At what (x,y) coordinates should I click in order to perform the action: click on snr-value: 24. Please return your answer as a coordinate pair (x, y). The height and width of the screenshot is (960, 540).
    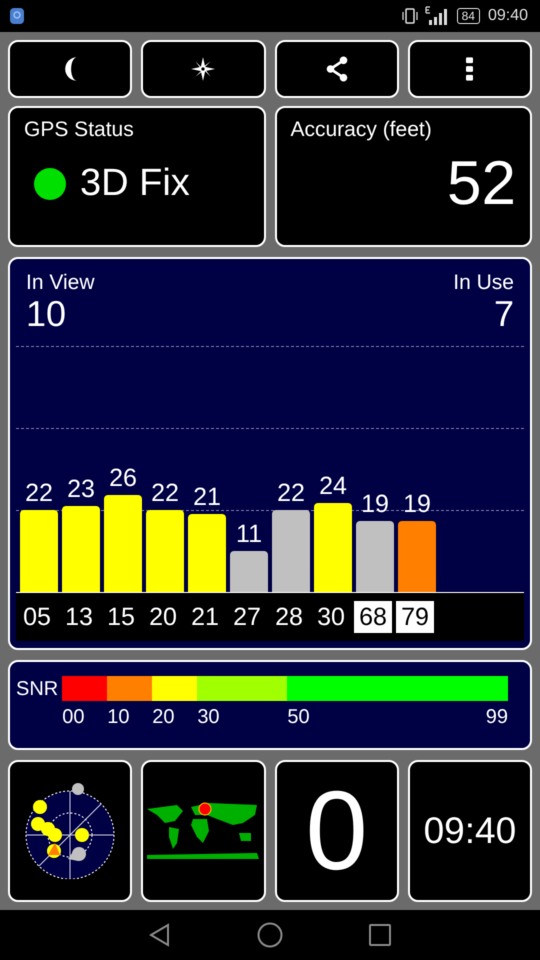
    Looking at the image, I should click on (333, 486).